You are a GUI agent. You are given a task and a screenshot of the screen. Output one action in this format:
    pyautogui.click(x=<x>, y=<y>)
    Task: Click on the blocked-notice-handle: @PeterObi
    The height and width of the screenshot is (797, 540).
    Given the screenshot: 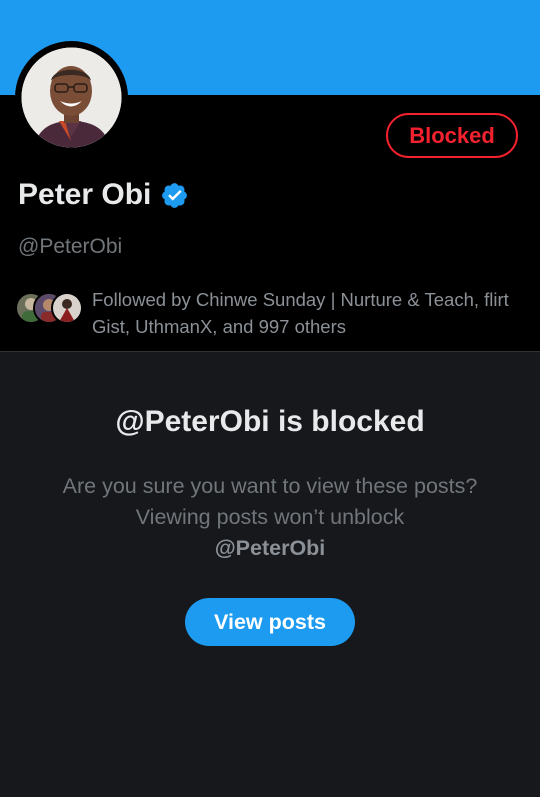 What is the action you would take?
    pyautogui.click(x=270, y=548)
    